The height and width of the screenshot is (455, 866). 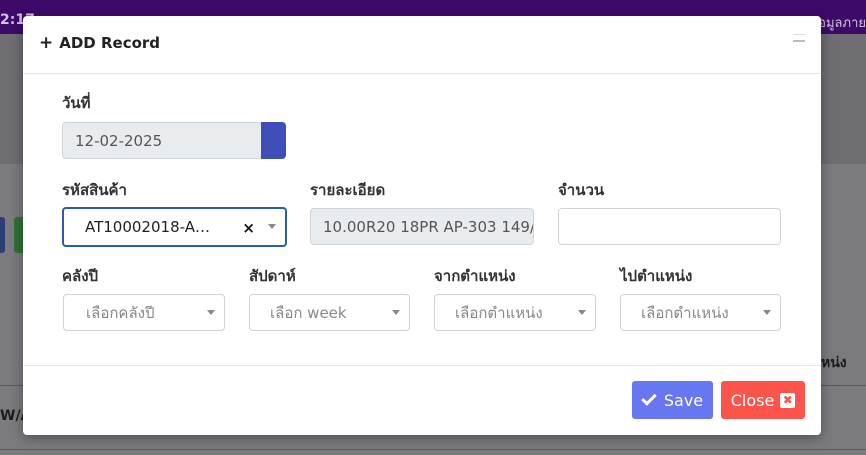 I want to click on description-value: 10.00R20 18PR AP-303 149/, so click(x=428, y=226).